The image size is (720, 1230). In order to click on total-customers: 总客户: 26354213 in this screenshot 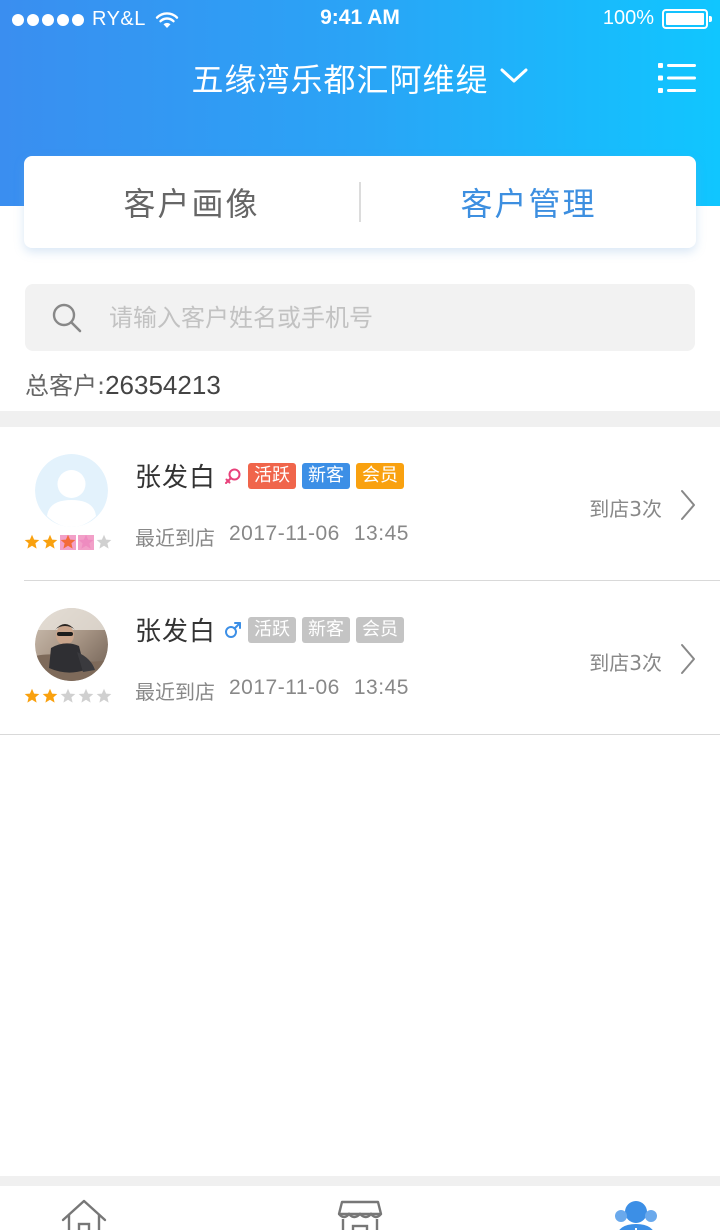, I will do `click(123, 383)`.